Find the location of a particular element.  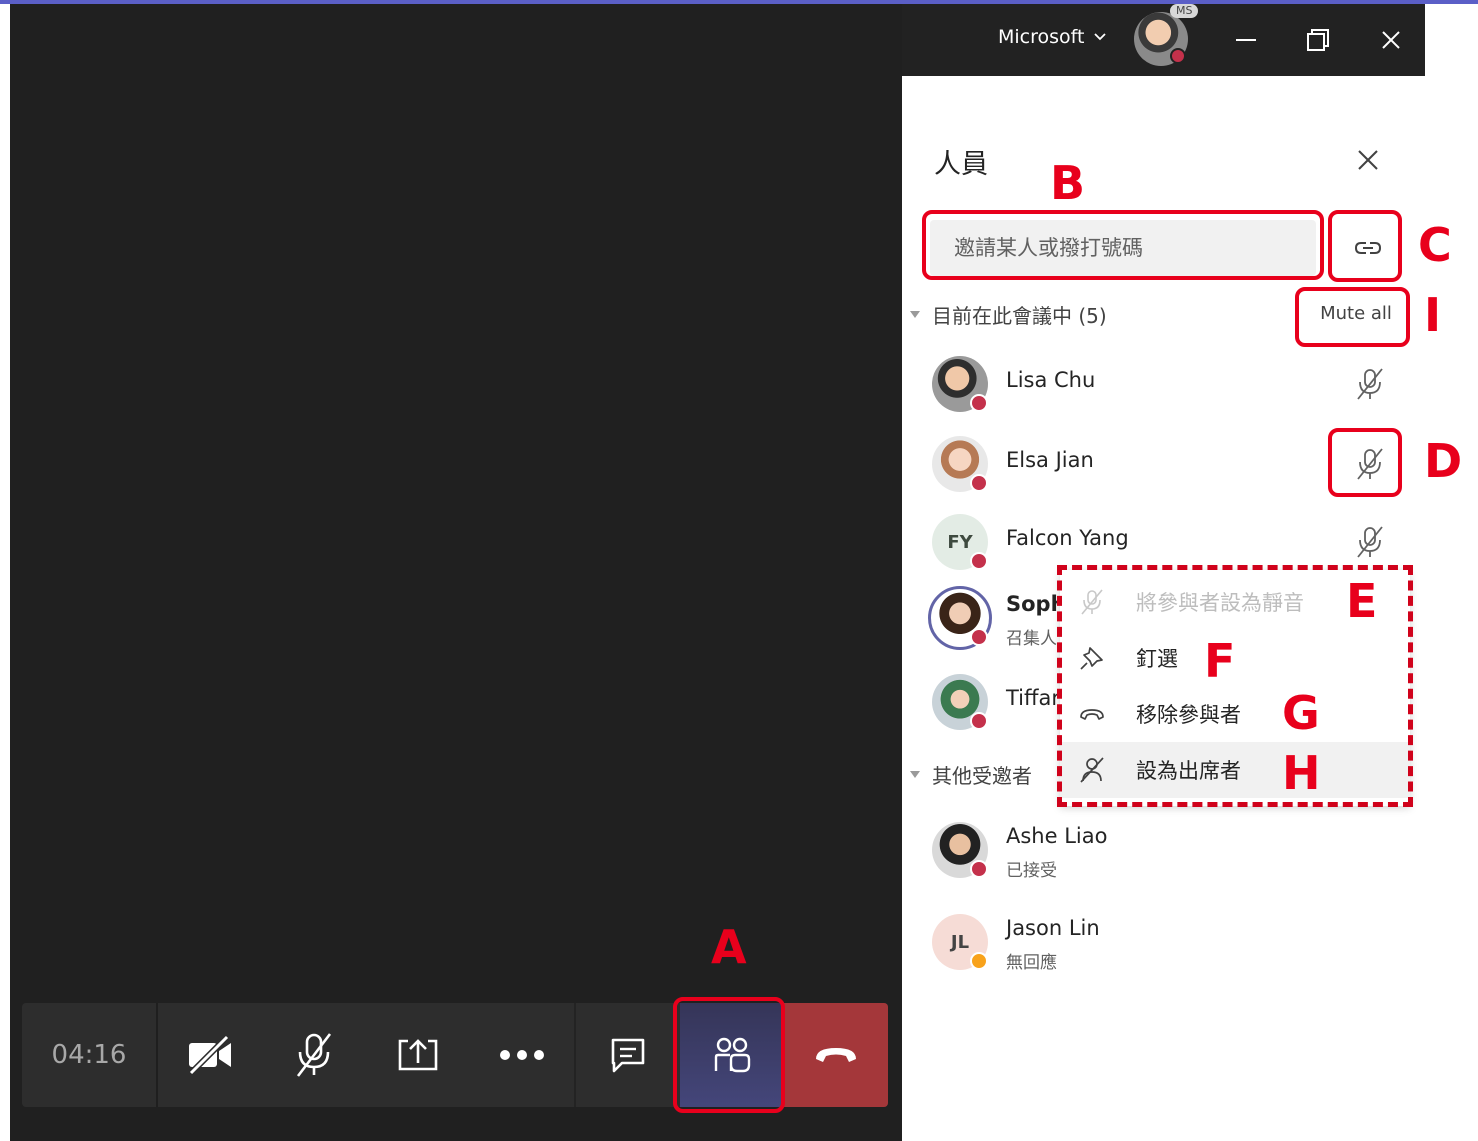

left-margin is located at coordinates (5, 572).